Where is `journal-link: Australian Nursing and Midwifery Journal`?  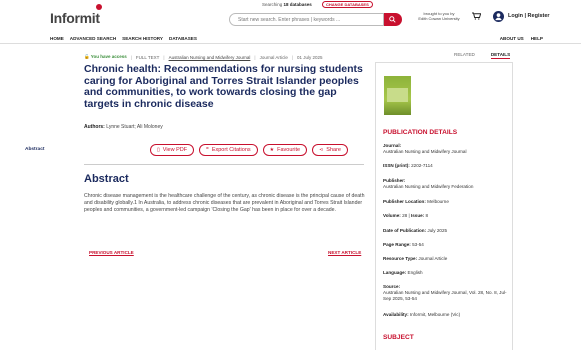
journal-link: Australian Nursing and Midwifery Journal is located at coordinates (210, 57).